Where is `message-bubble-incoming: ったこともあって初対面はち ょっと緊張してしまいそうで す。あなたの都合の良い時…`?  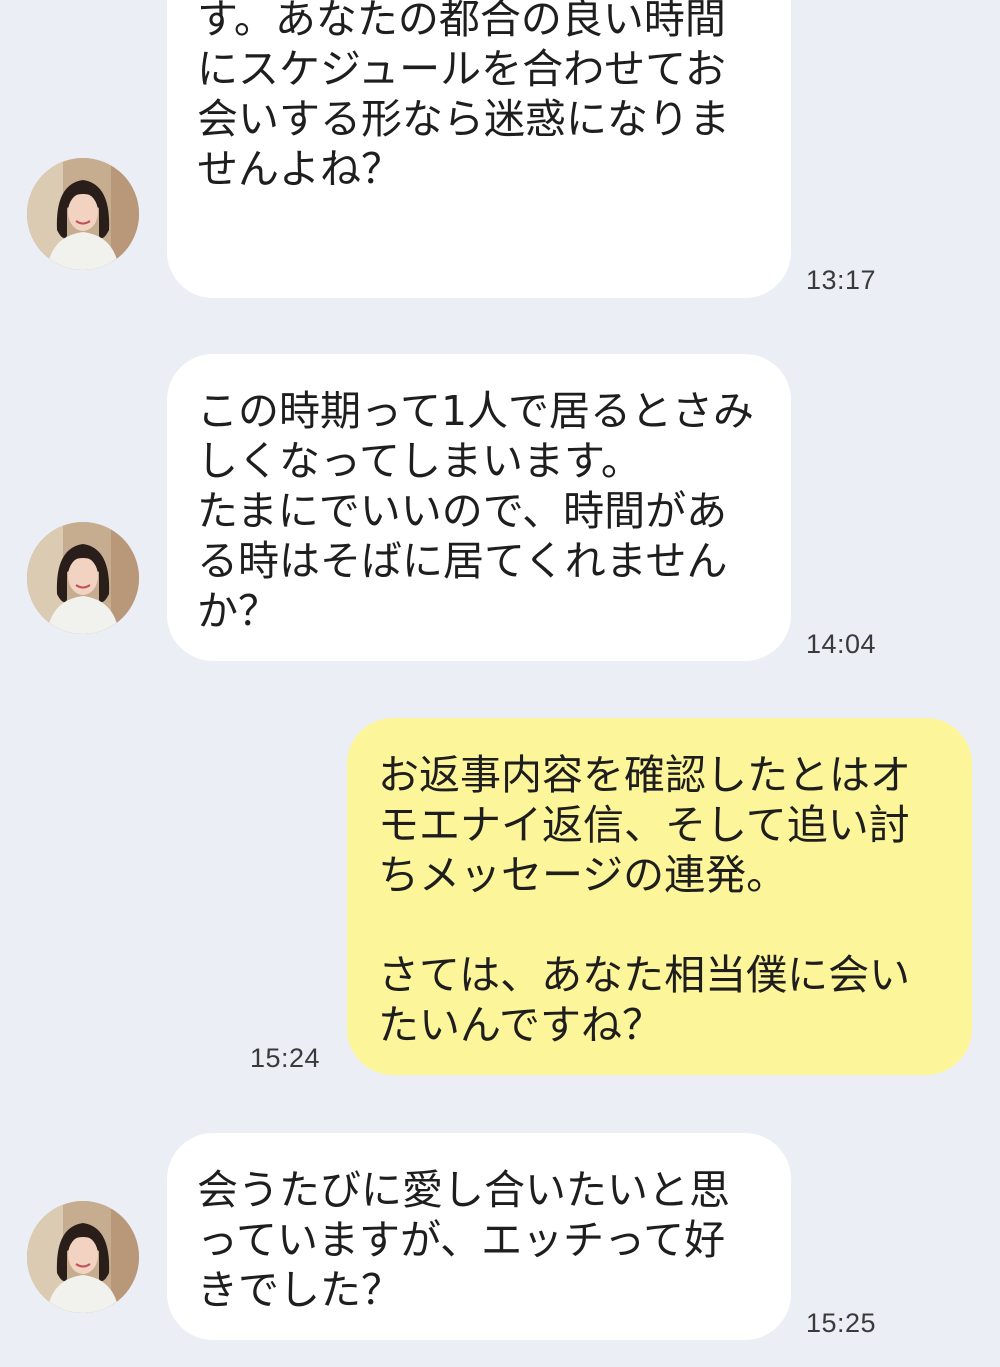
message-bubble-incoming: ったこともあって初対面はち ょっと緊張してしまいそうで す。あなたの都合の良い時… is located at coordinates (479, 149).